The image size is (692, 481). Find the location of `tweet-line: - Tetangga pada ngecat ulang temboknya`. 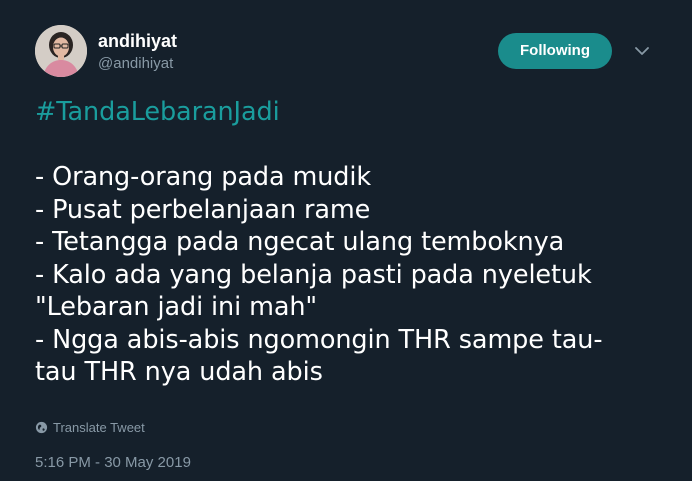

tweet-line: - Tetangga pada ngecat ulang temboknya is located at coordinates (300, 242).